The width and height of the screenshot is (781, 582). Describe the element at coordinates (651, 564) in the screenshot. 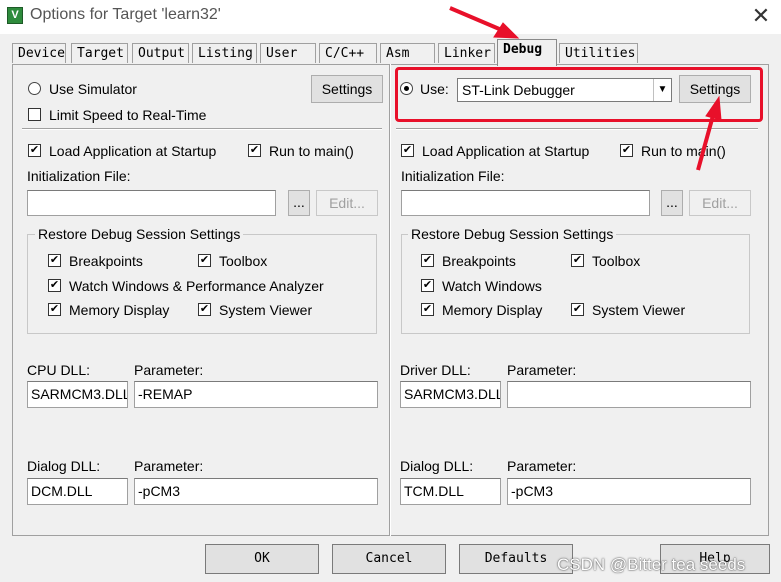

I see `csdn-watermark: CSDN @Bitter tea seeds` at that location.